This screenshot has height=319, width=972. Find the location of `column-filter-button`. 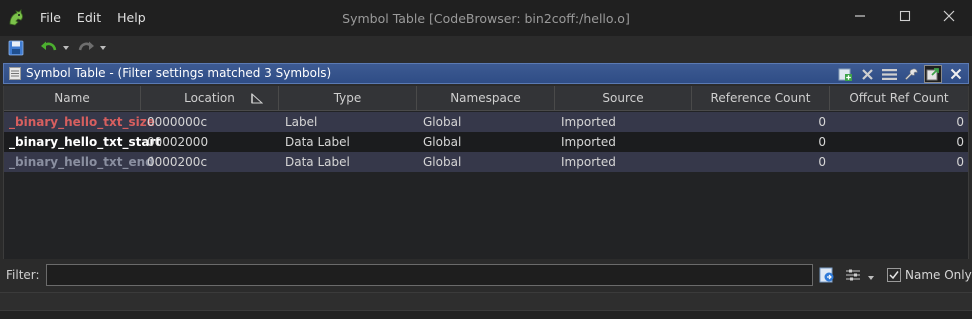

column-filter-button is located at coordinates (854, 275).